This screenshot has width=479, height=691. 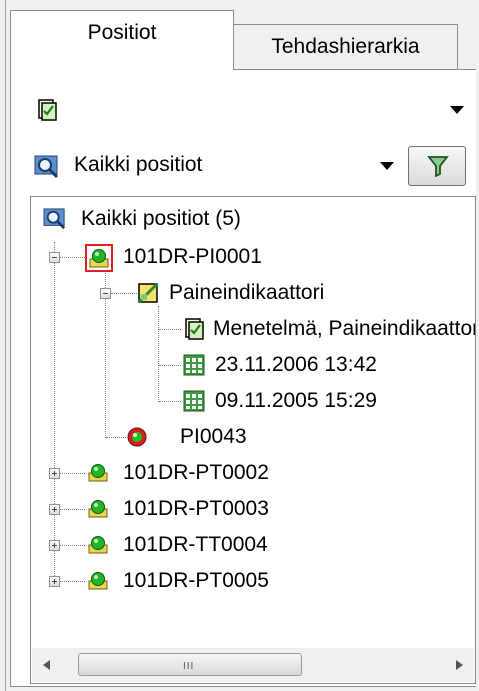 I want to click on tree-node-101dr-pt0002: 101DR-PT0002, so click(x=235, y=473).